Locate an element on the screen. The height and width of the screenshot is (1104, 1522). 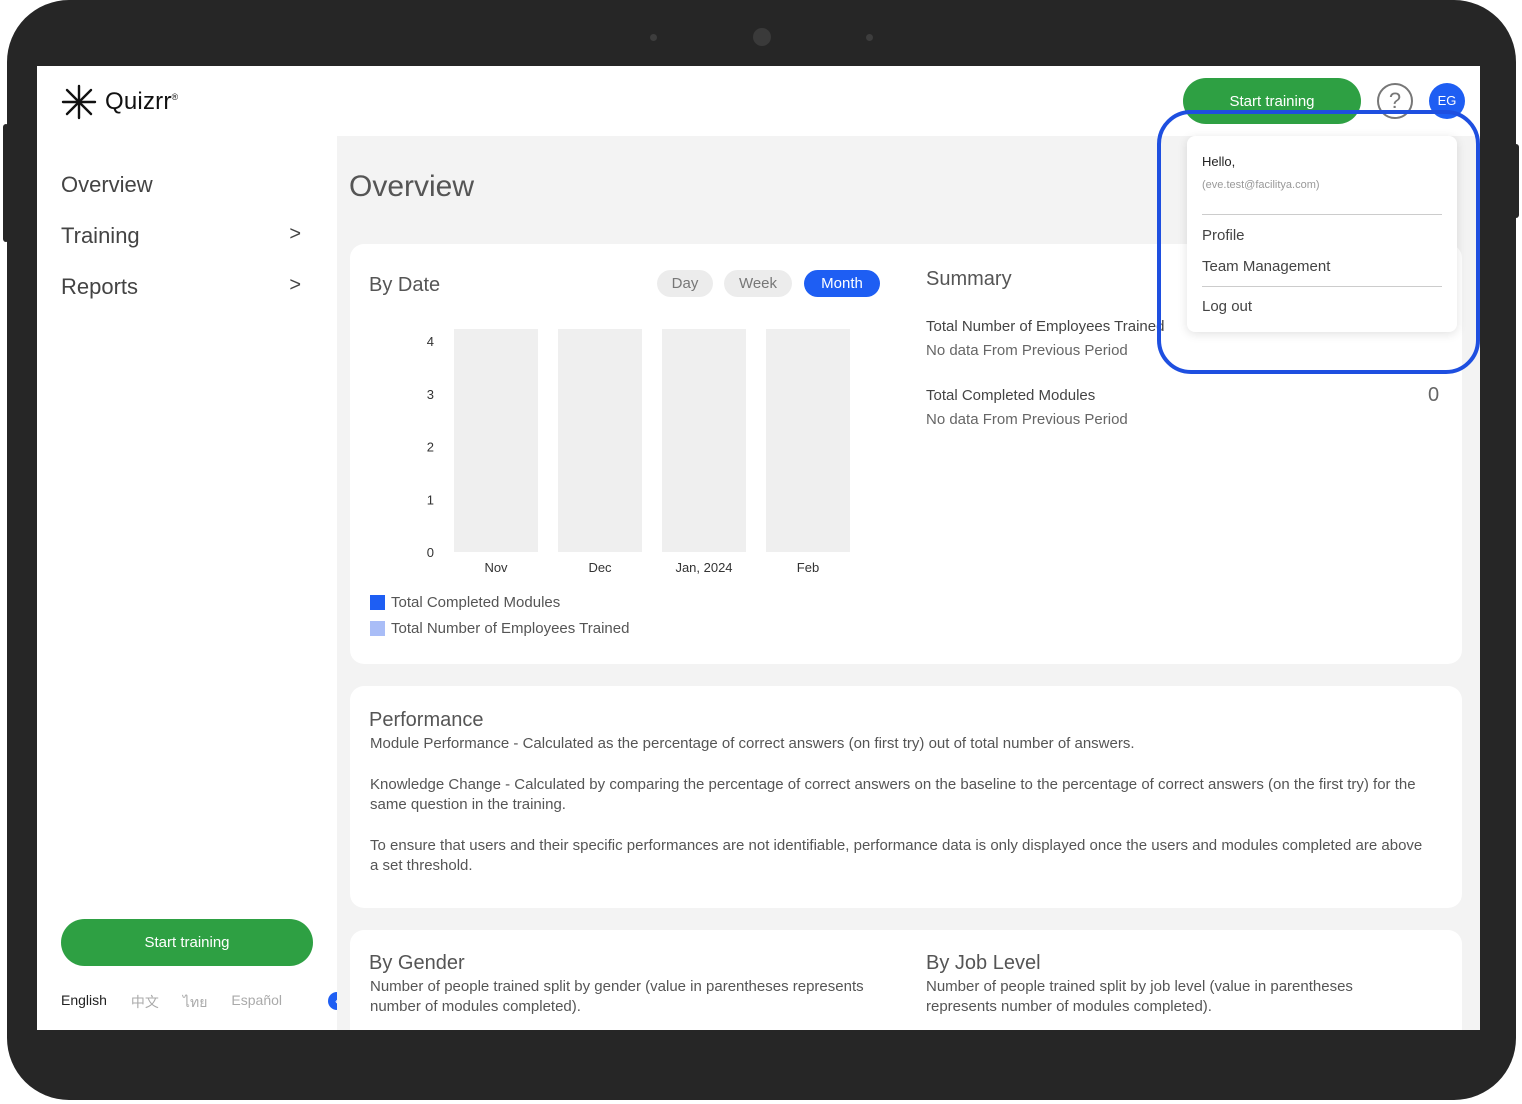
page-title: Overview is located at coordinates (412, 186).